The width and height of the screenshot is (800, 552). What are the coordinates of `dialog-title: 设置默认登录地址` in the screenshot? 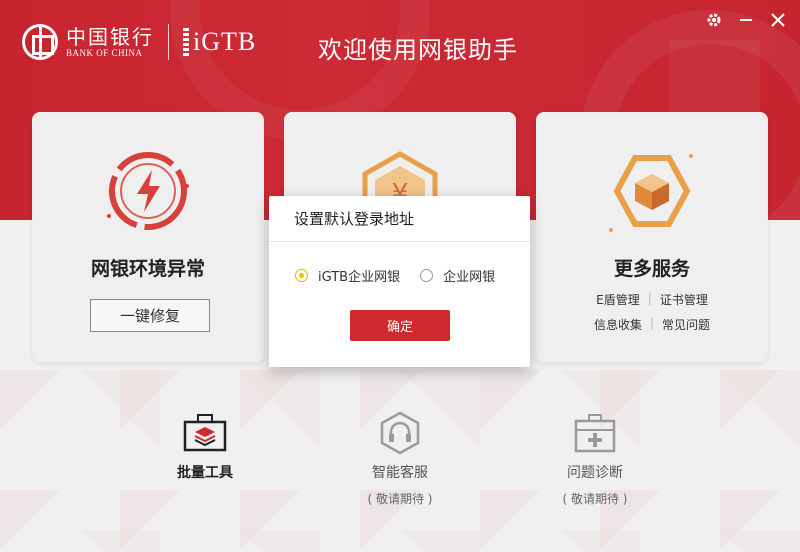 It's located at (399, 219).